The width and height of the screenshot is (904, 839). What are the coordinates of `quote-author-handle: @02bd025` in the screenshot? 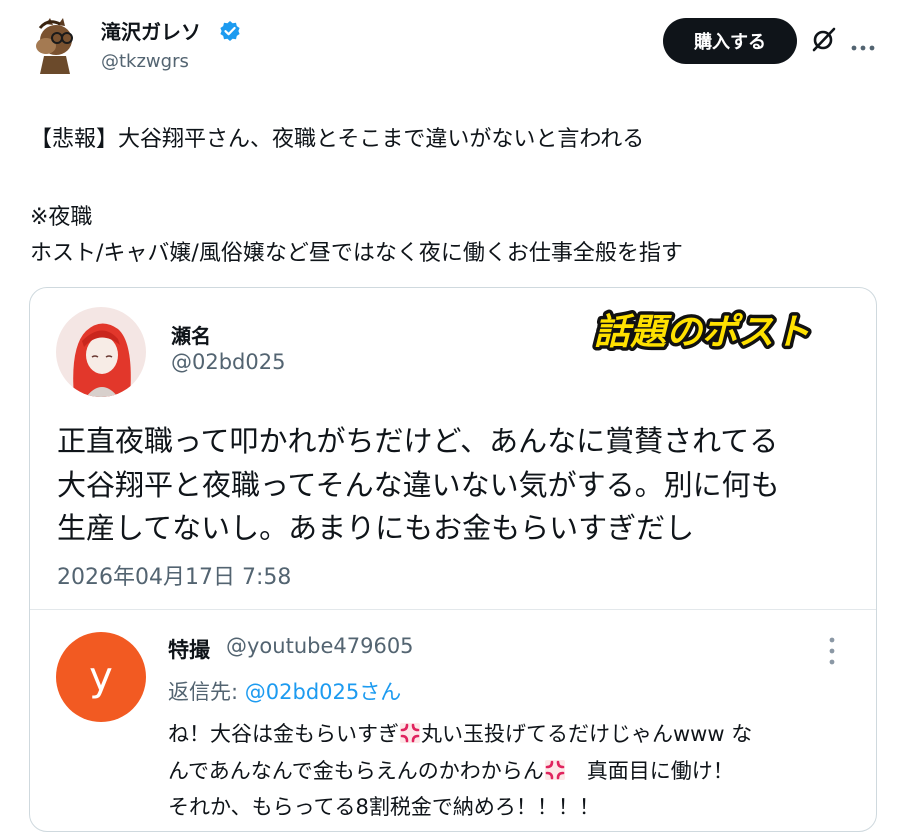 It's located at (228, 362).